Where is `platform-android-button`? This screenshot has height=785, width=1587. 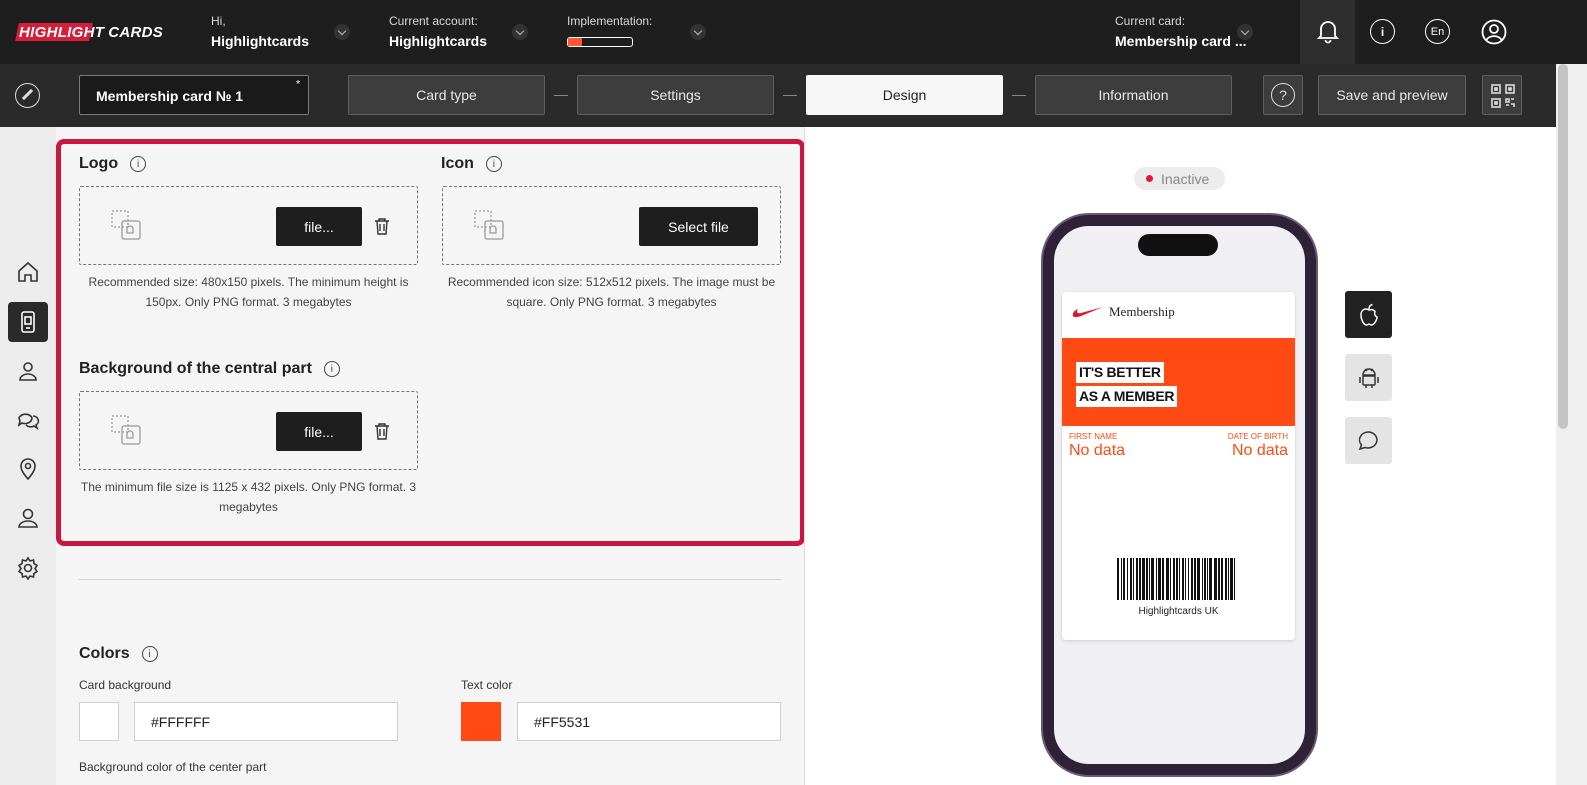
platform-android-button is located at coordinates (1368, 377).